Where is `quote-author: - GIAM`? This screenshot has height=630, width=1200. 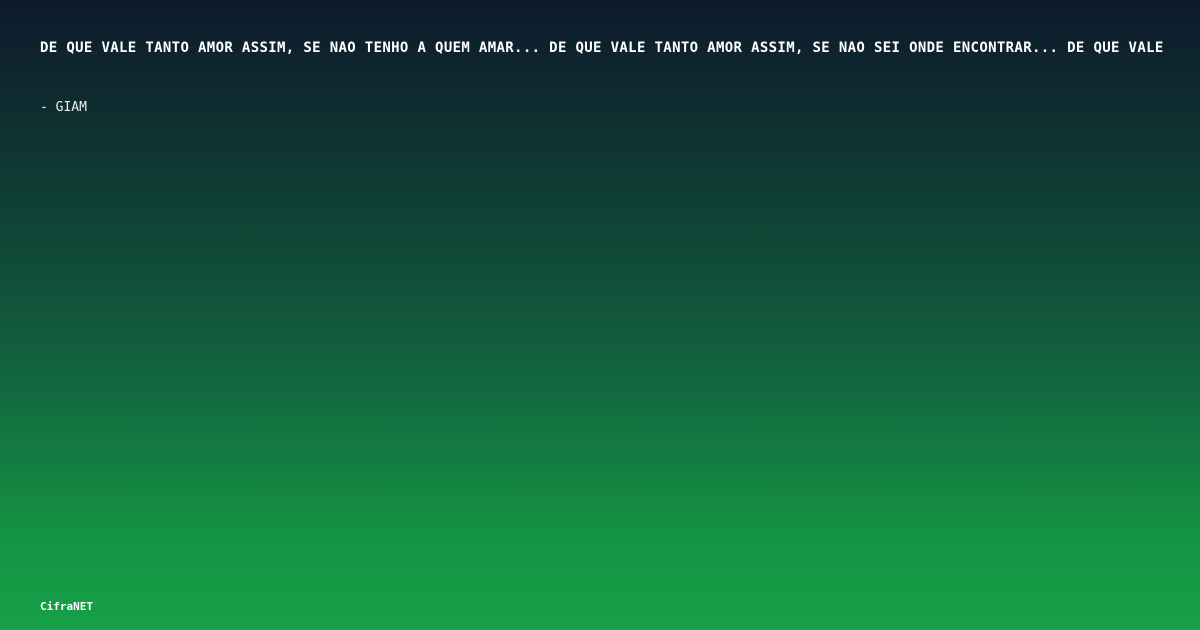 quote-author: - GIAM is located at coordinates (63, 107).